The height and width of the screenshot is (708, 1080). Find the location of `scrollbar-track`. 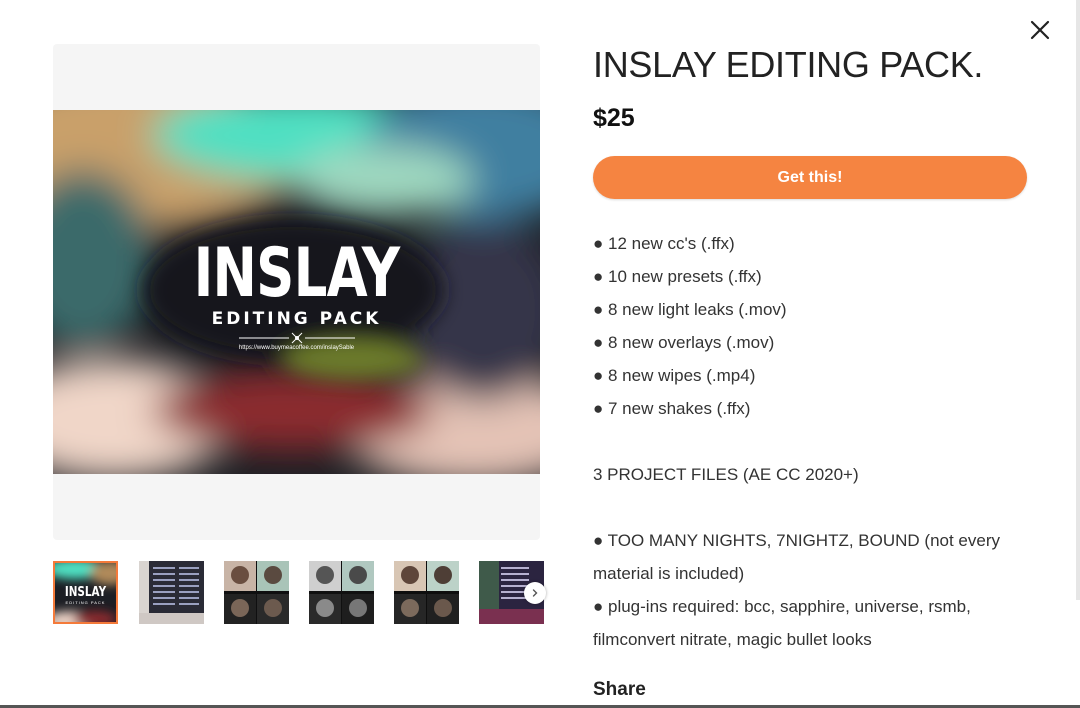

scrollbar-track is located at coordinates (1078, 300).